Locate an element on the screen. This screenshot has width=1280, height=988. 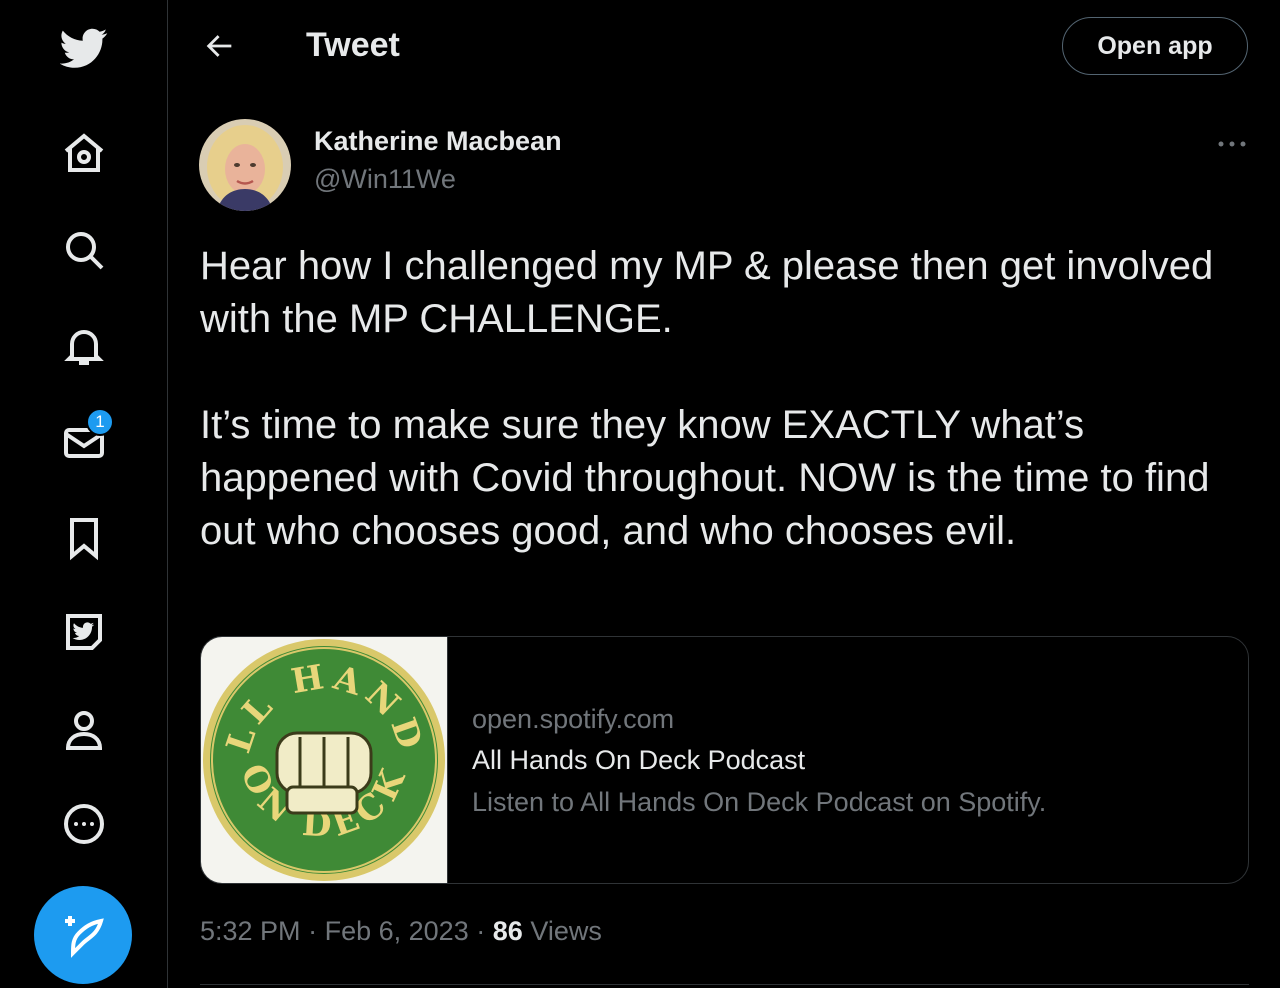
open-app-button: Open app is located at coordinates (1155, 46).